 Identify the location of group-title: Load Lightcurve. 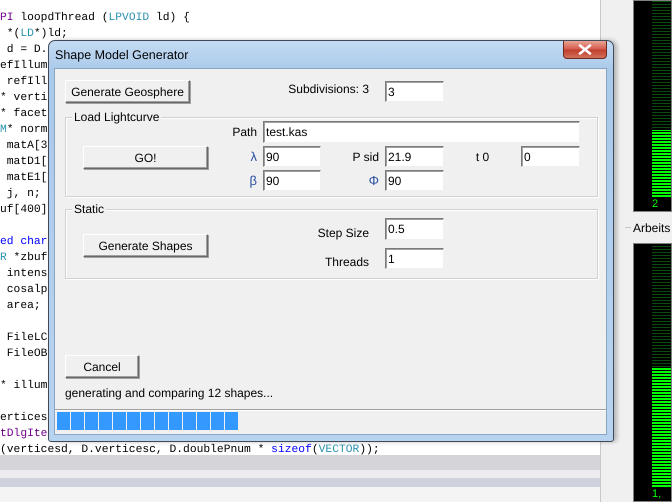
(117, 117).